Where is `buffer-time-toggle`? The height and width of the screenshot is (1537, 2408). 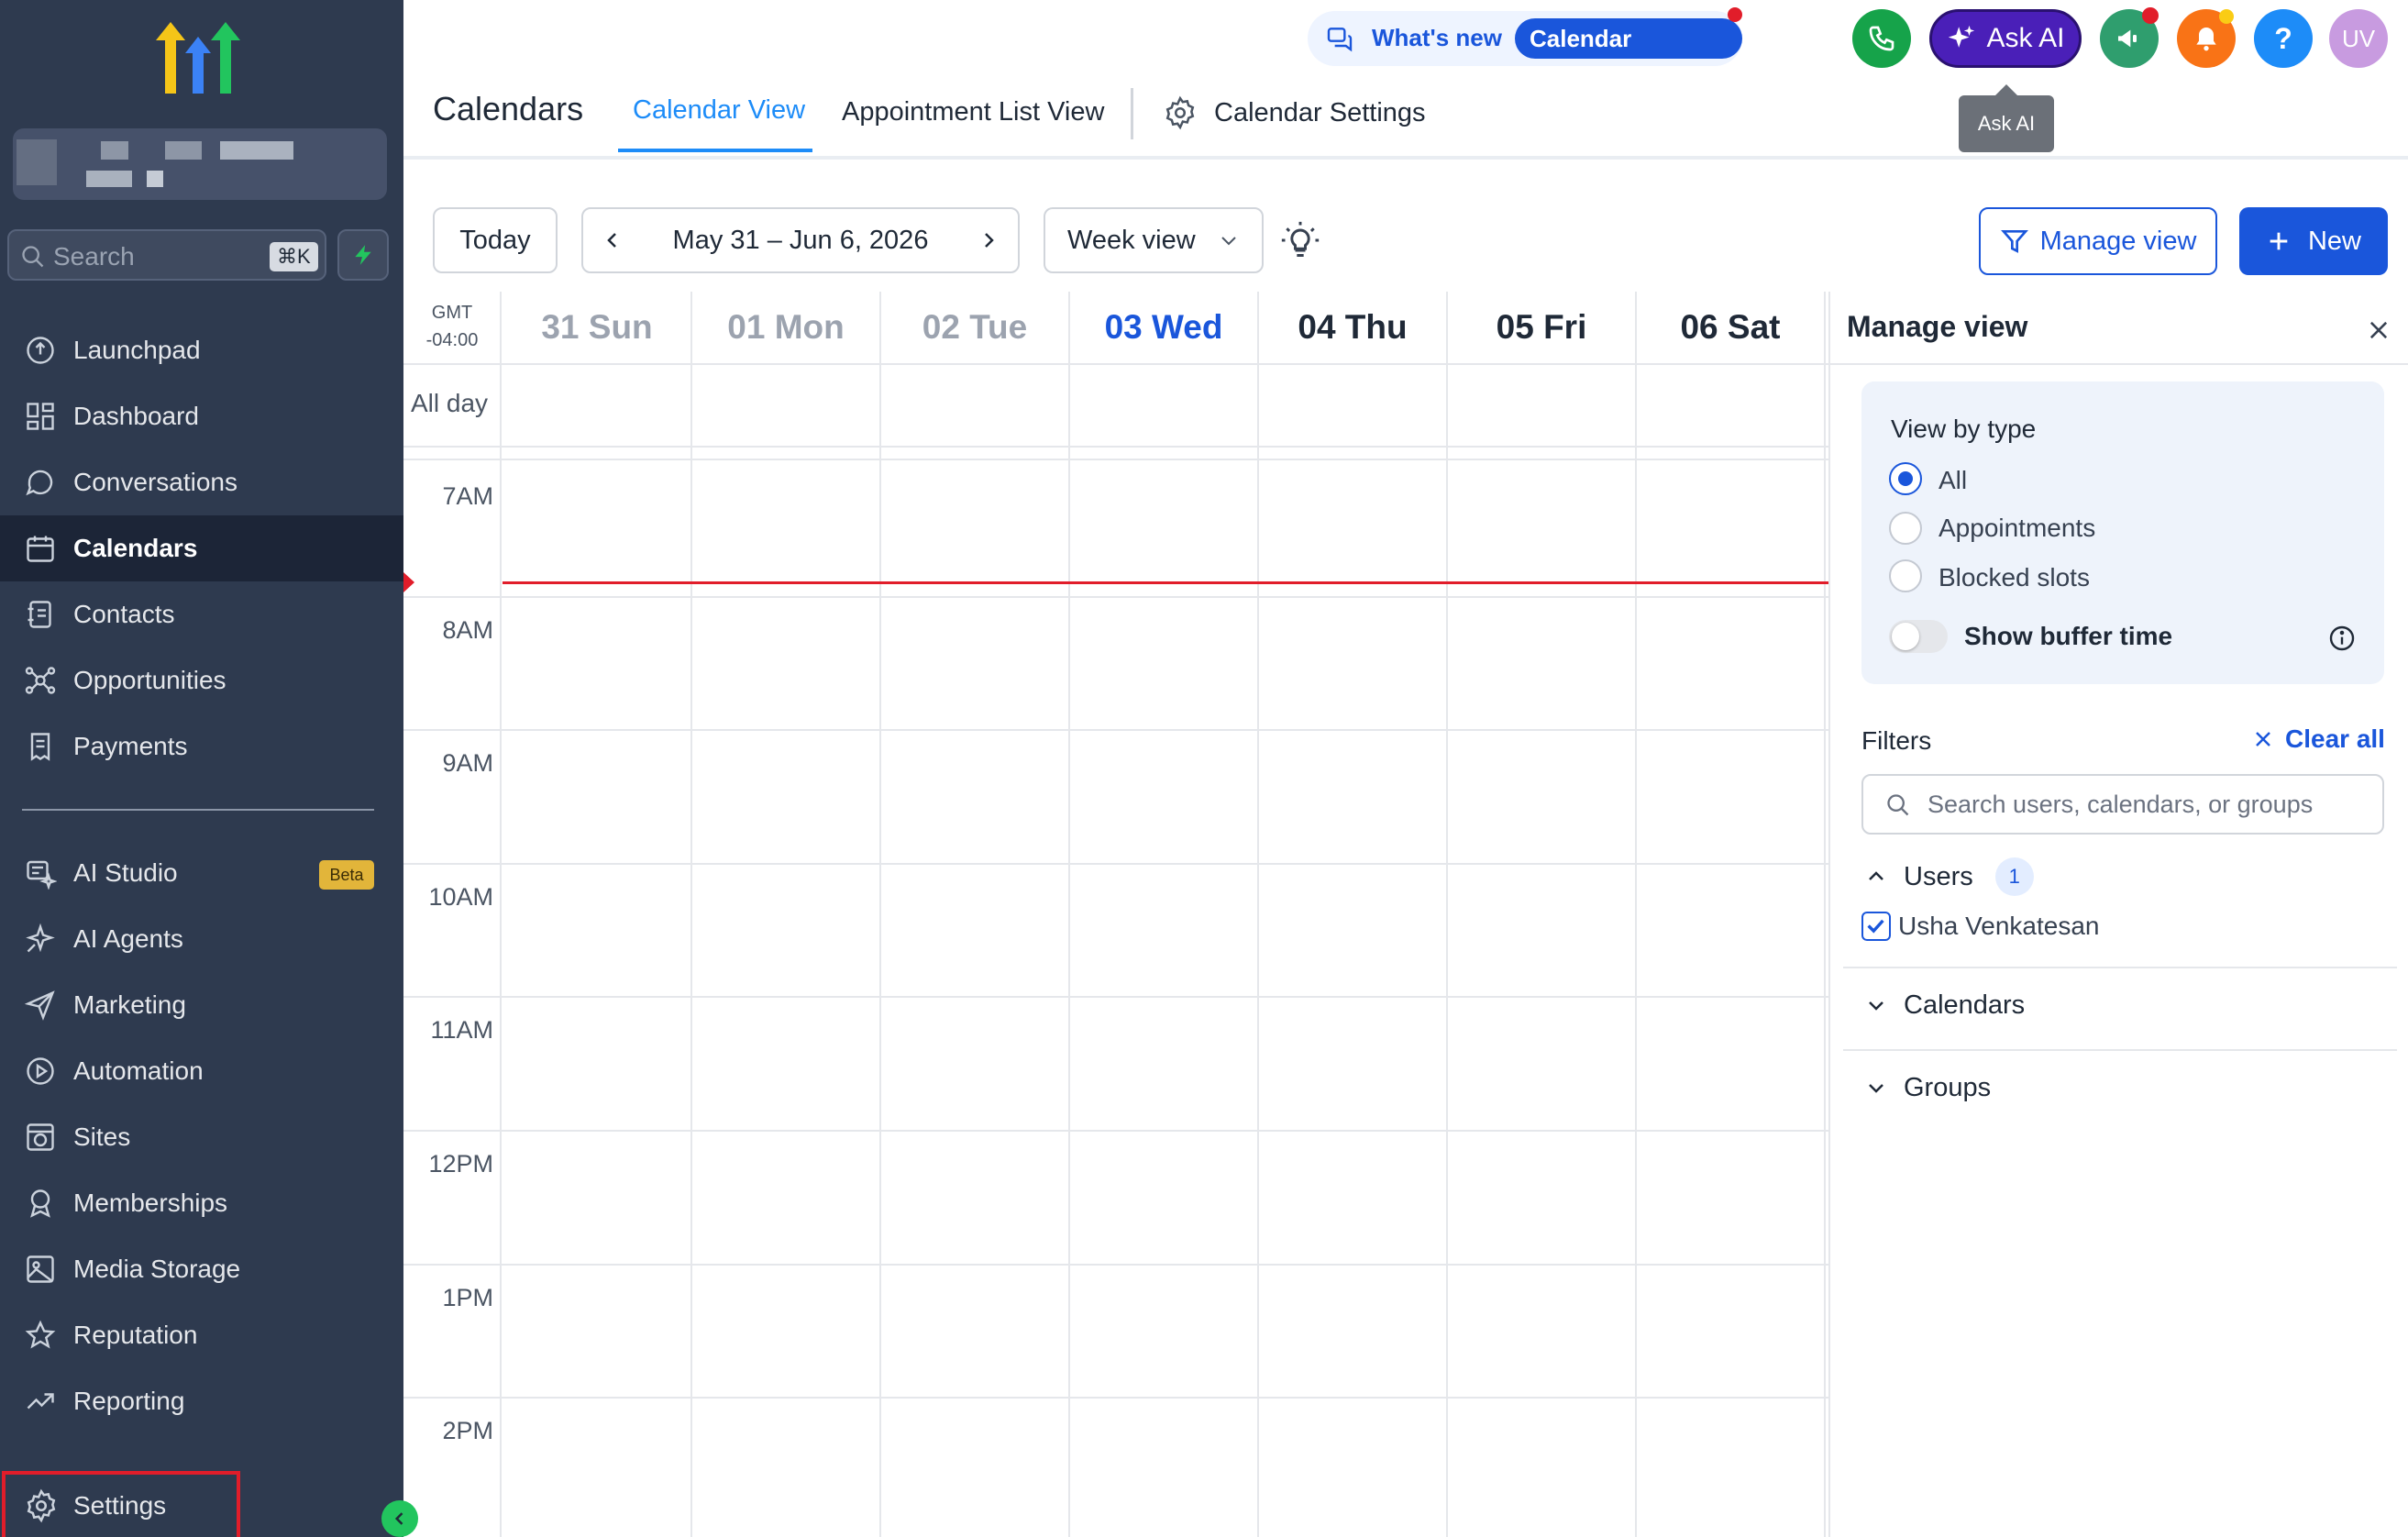
buffer-time-toggle is located at coordinates (1918, 636).